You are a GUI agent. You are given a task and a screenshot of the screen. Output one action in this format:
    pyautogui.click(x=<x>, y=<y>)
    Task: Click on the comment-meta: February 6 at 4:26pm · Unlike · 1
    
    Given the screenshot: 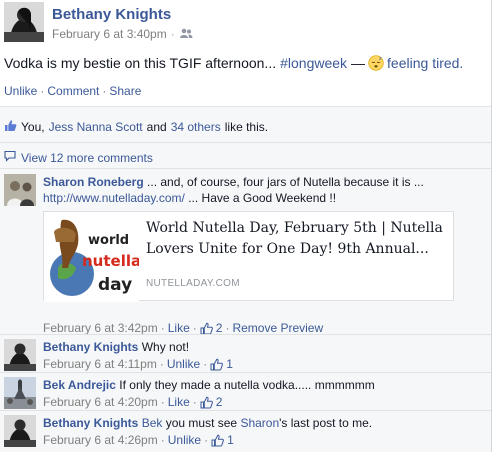 What is the action you would take?
    pyautogui.click(x=138, y=440)
    